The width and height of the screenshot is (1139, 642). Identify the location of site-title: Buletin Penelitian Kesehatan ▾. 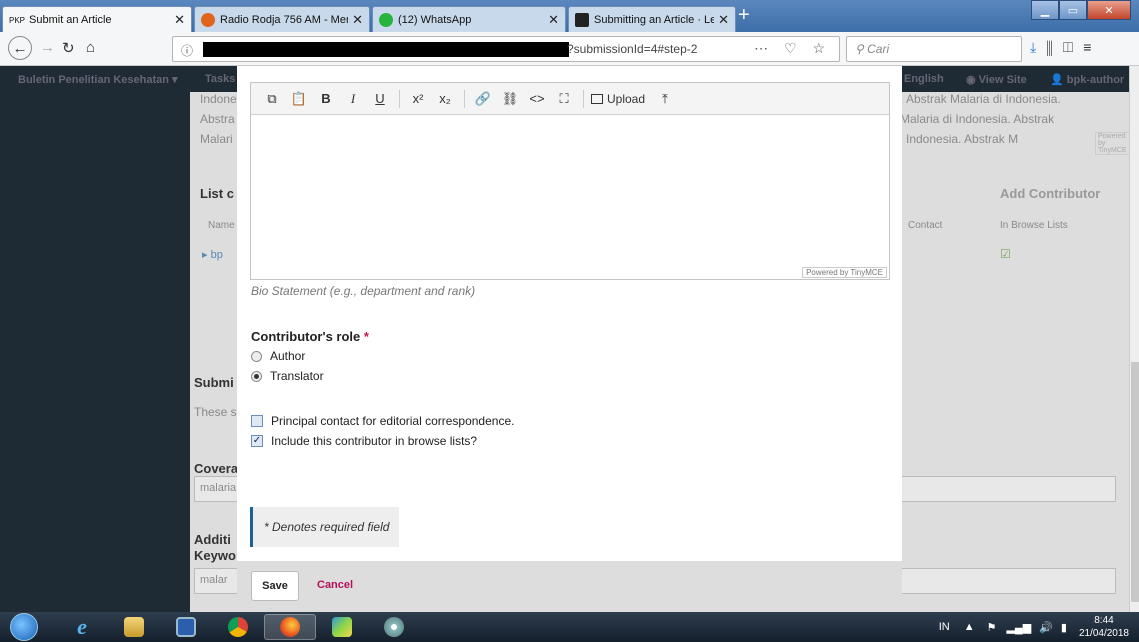
(98, 79).